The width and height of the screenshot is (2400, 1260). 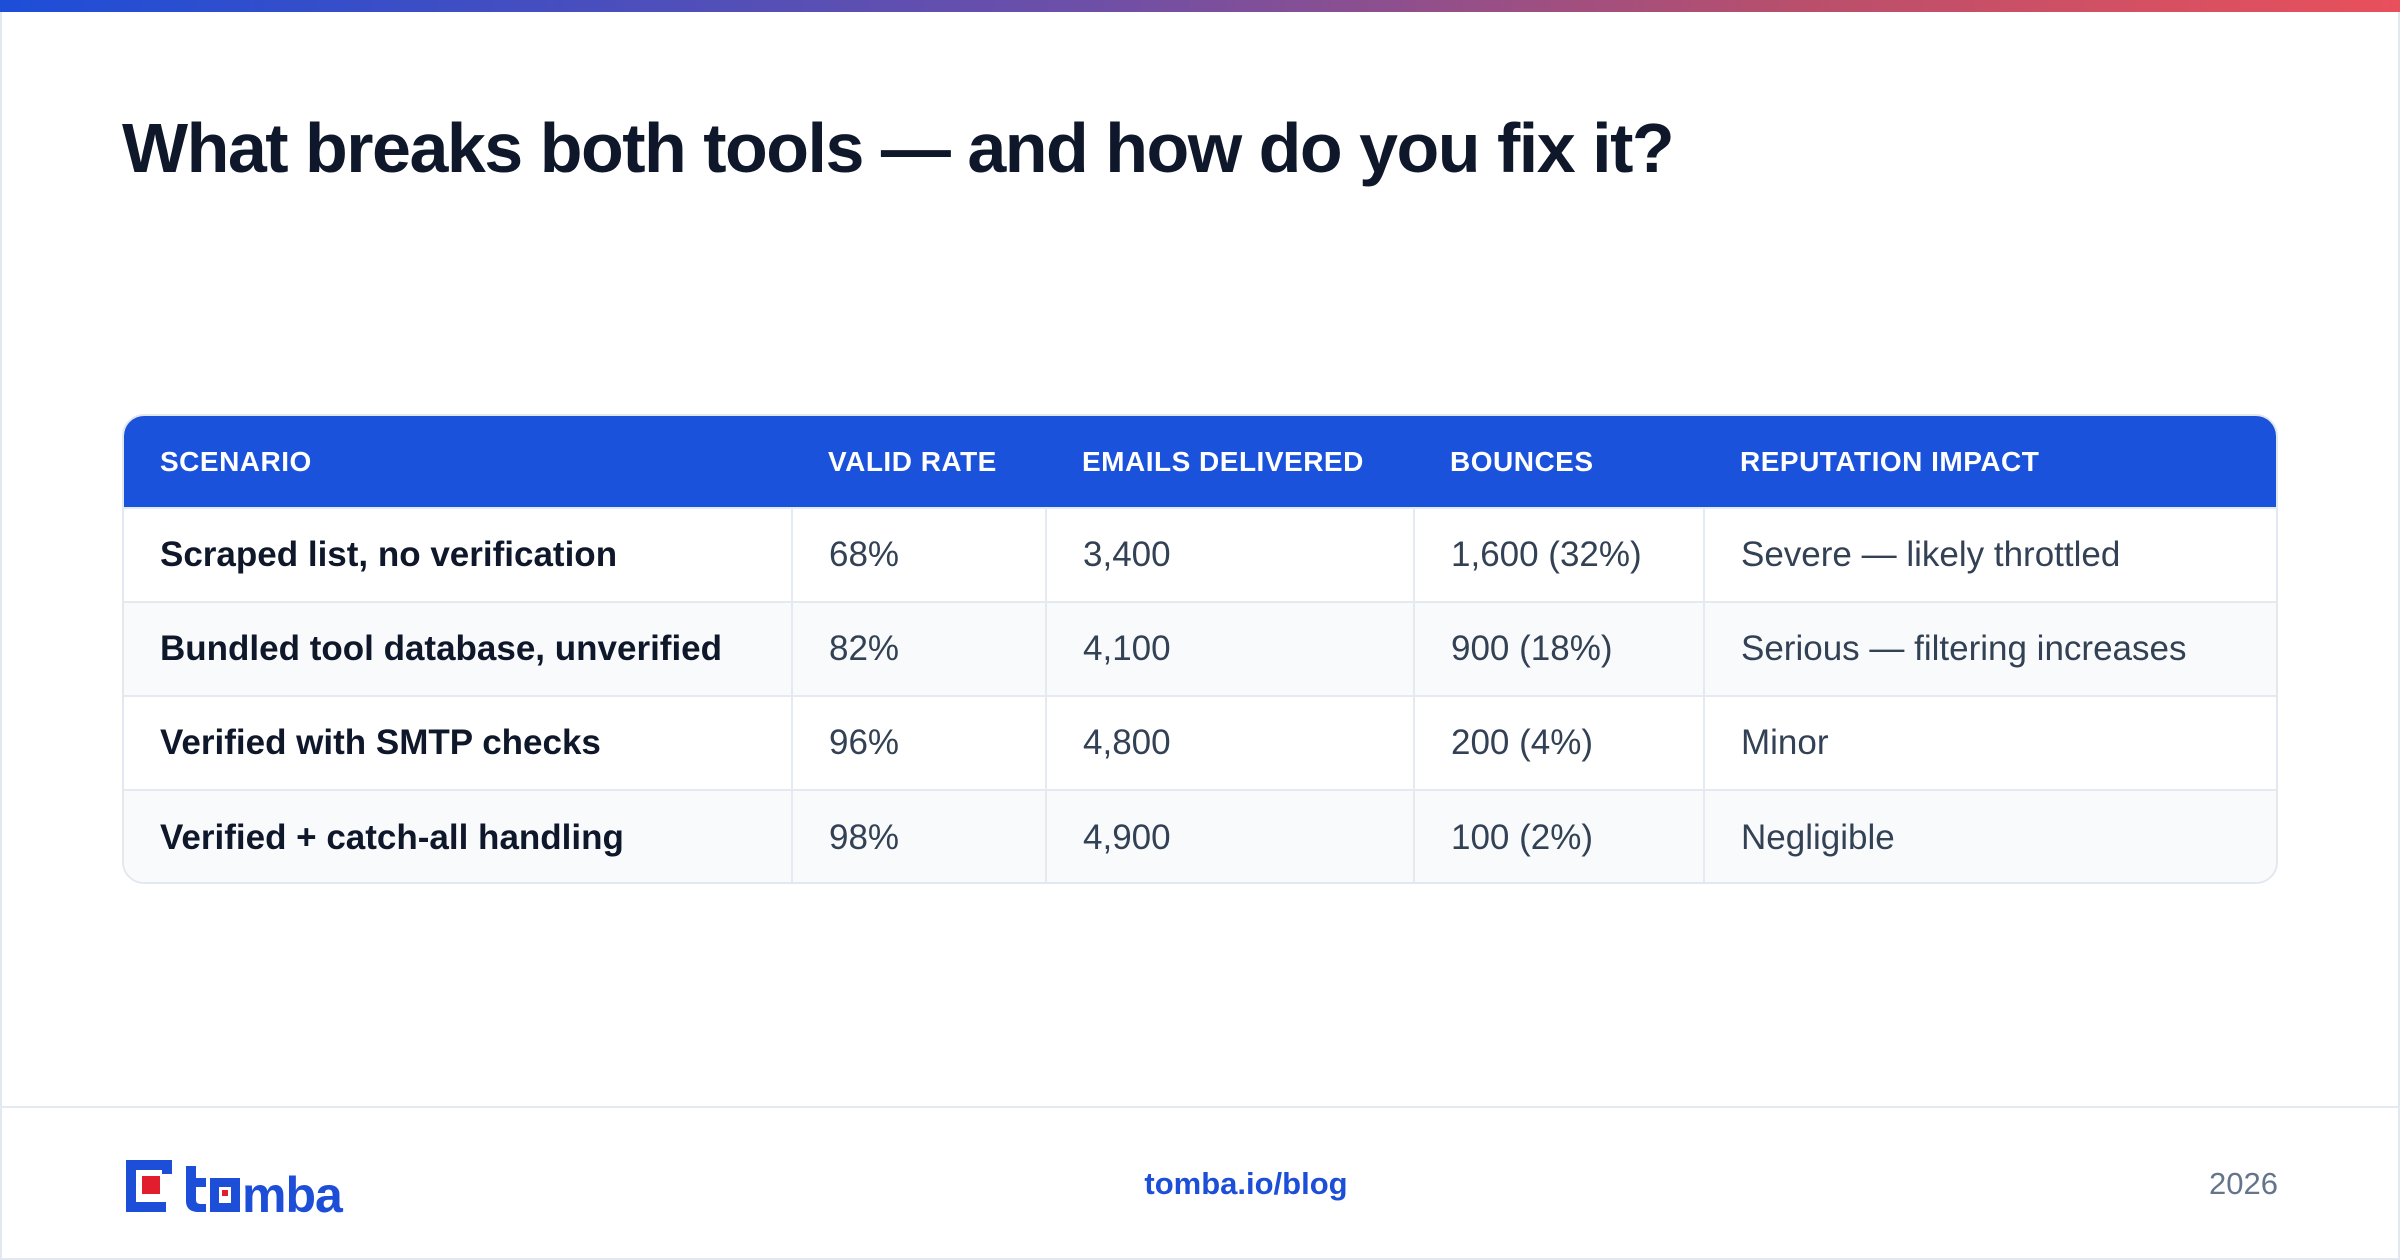 What do you see at coordinates (1989, 836) in the screenshot?
I see `cell-reputation-impact: Negligible` at bounding box center [1989, 836].